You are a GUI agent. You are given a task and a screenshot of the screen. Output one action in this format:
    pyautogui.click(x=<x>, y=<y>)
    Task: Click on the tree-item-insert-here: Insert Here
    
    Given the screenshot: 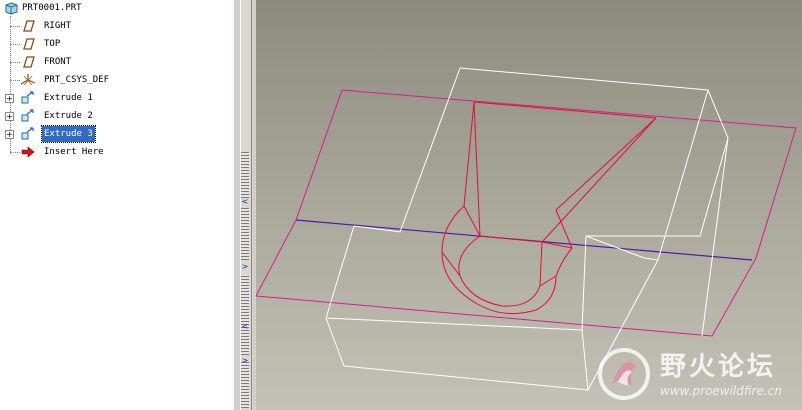 What is the action you would take?
    pyautogui.click(x=115, y=152)
    